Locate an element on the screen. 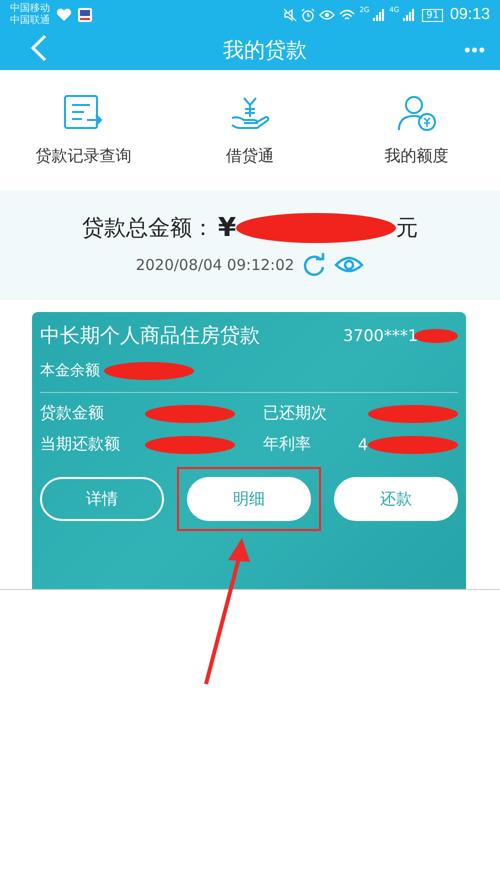  currency-symbol: ¥ is located at coordinates (227, 228).